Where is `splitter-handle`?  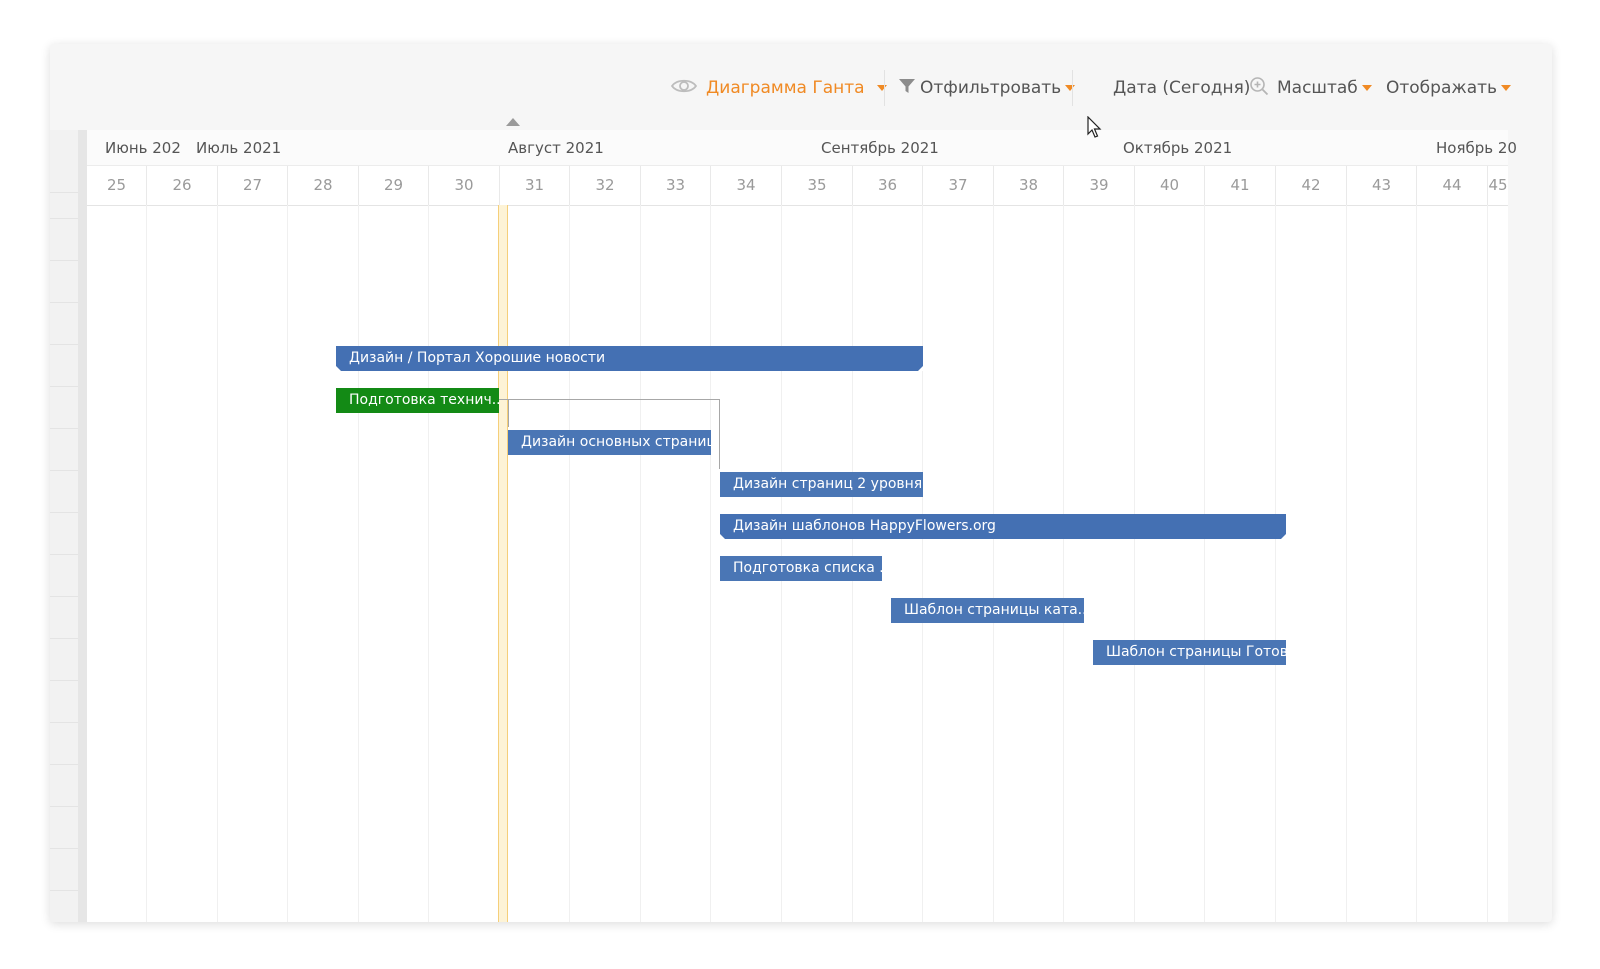 splitter-handle is located at coordinates (82, 526).